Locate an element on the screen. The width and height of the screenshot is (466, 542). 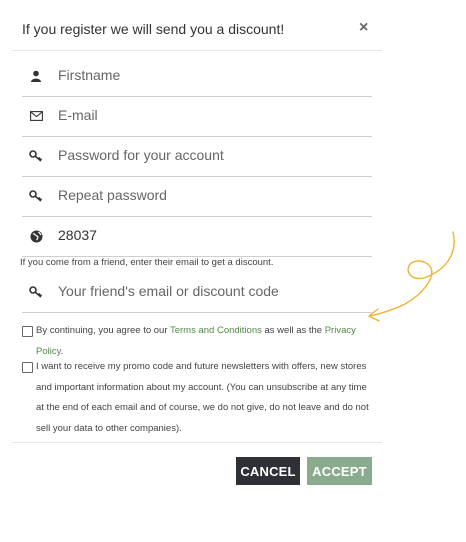
repeat-password-input is located at coordinates (208, 195).